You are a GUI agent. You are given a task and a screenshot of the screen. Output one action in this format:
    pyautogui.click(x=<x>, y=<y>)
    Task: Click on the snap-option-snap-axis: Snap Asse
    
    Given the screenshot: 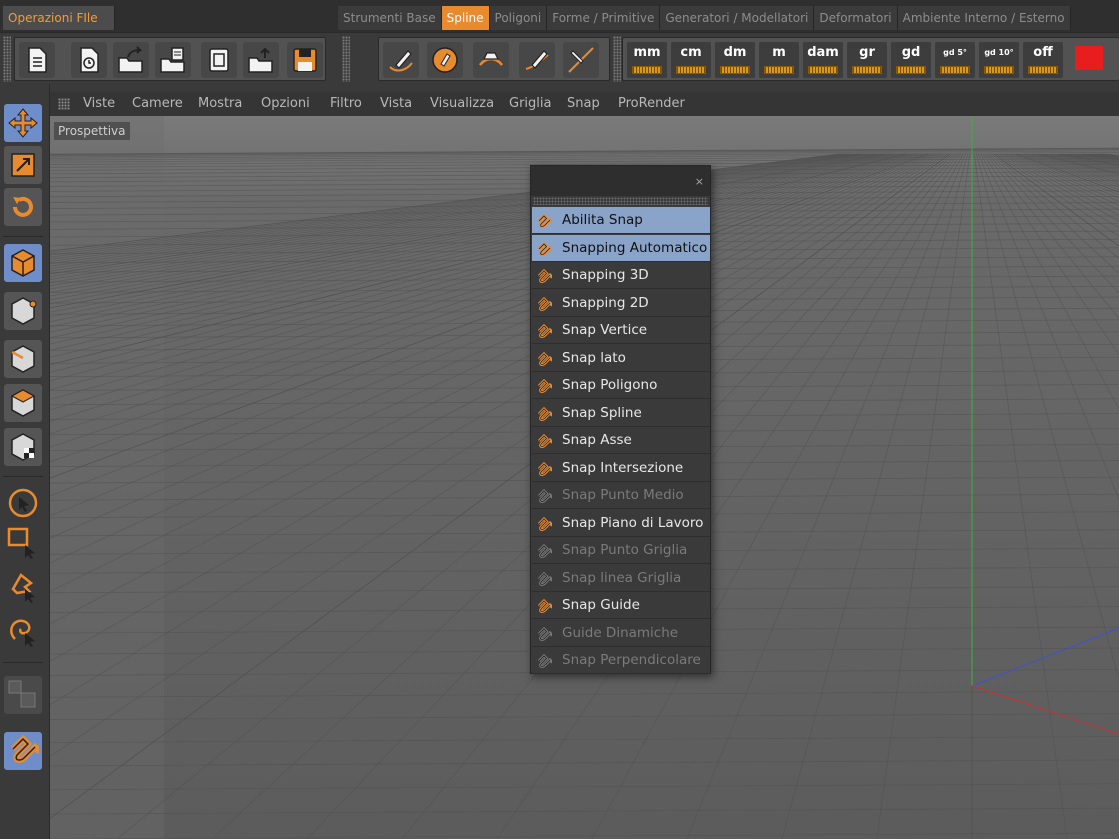 What is the action you would take?
    pyautogui.click(x=621, y=440)
    